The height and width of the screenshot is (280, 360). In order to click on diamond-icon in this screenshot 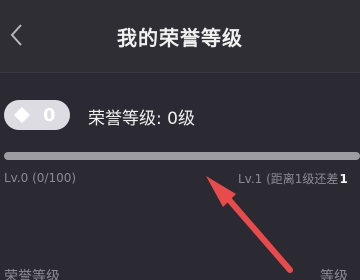, I will do `click(22, 115)`.